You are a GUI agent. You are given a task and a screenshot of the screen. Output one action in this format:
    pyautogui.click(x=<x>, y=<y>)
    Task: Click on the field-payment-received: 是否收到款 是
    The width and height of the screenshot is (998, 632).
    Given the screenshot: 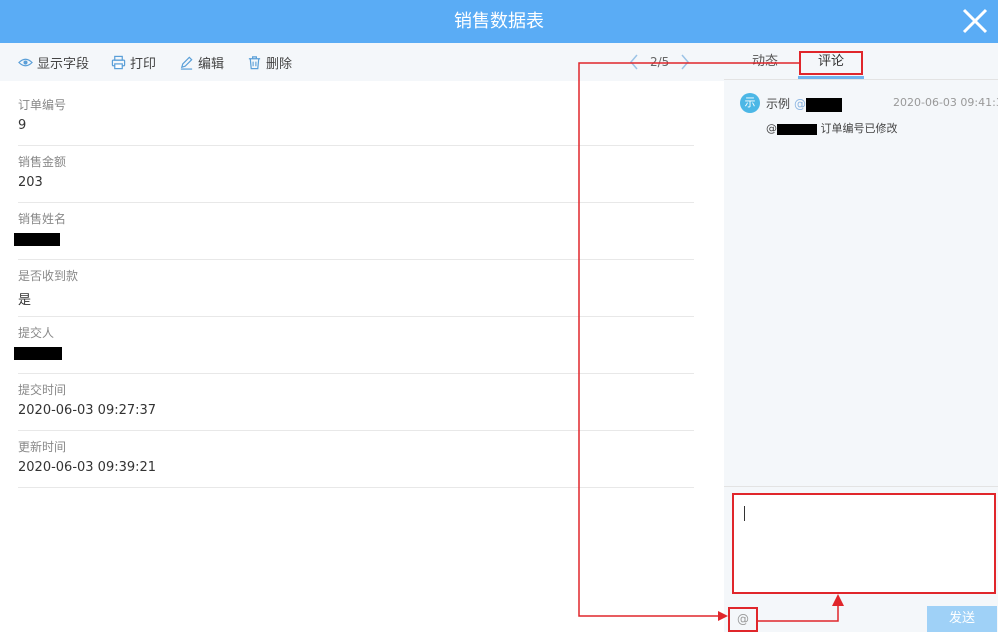 What is the action you would take?
    pyautogui.click(x=356, y=288)
    